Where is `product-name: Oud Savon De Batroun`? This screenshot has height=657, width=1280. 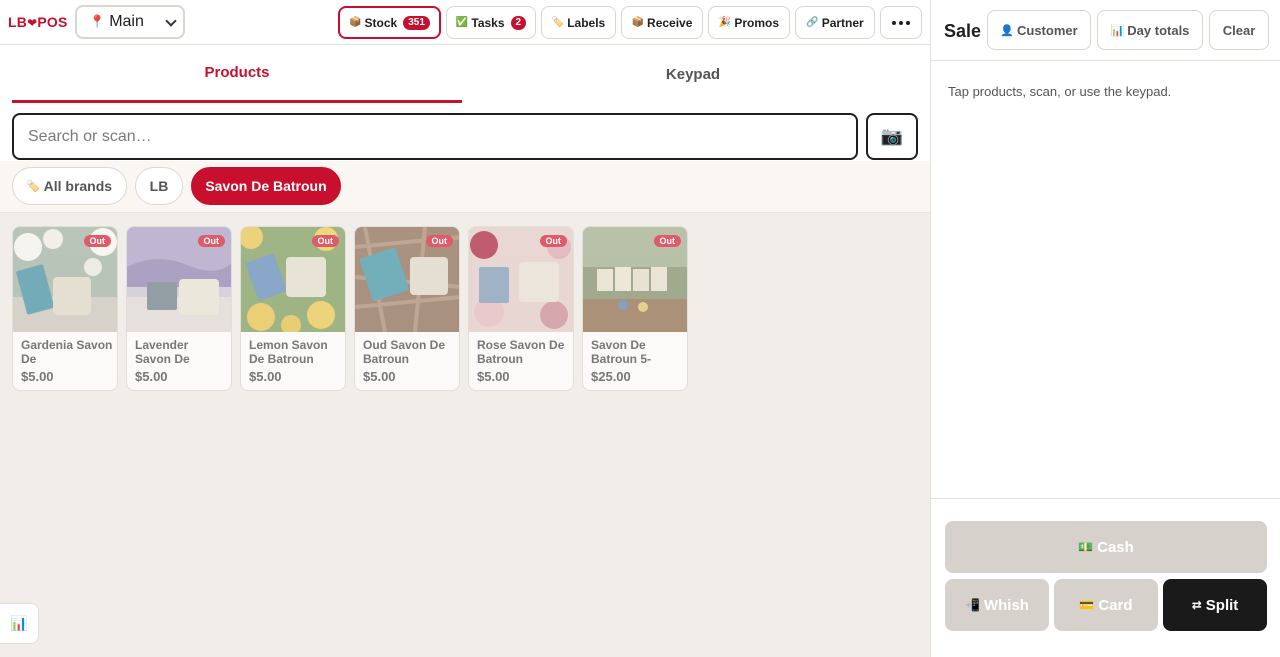
product-name: Oud Savon De Batroun is located at coordinates (404, 352).